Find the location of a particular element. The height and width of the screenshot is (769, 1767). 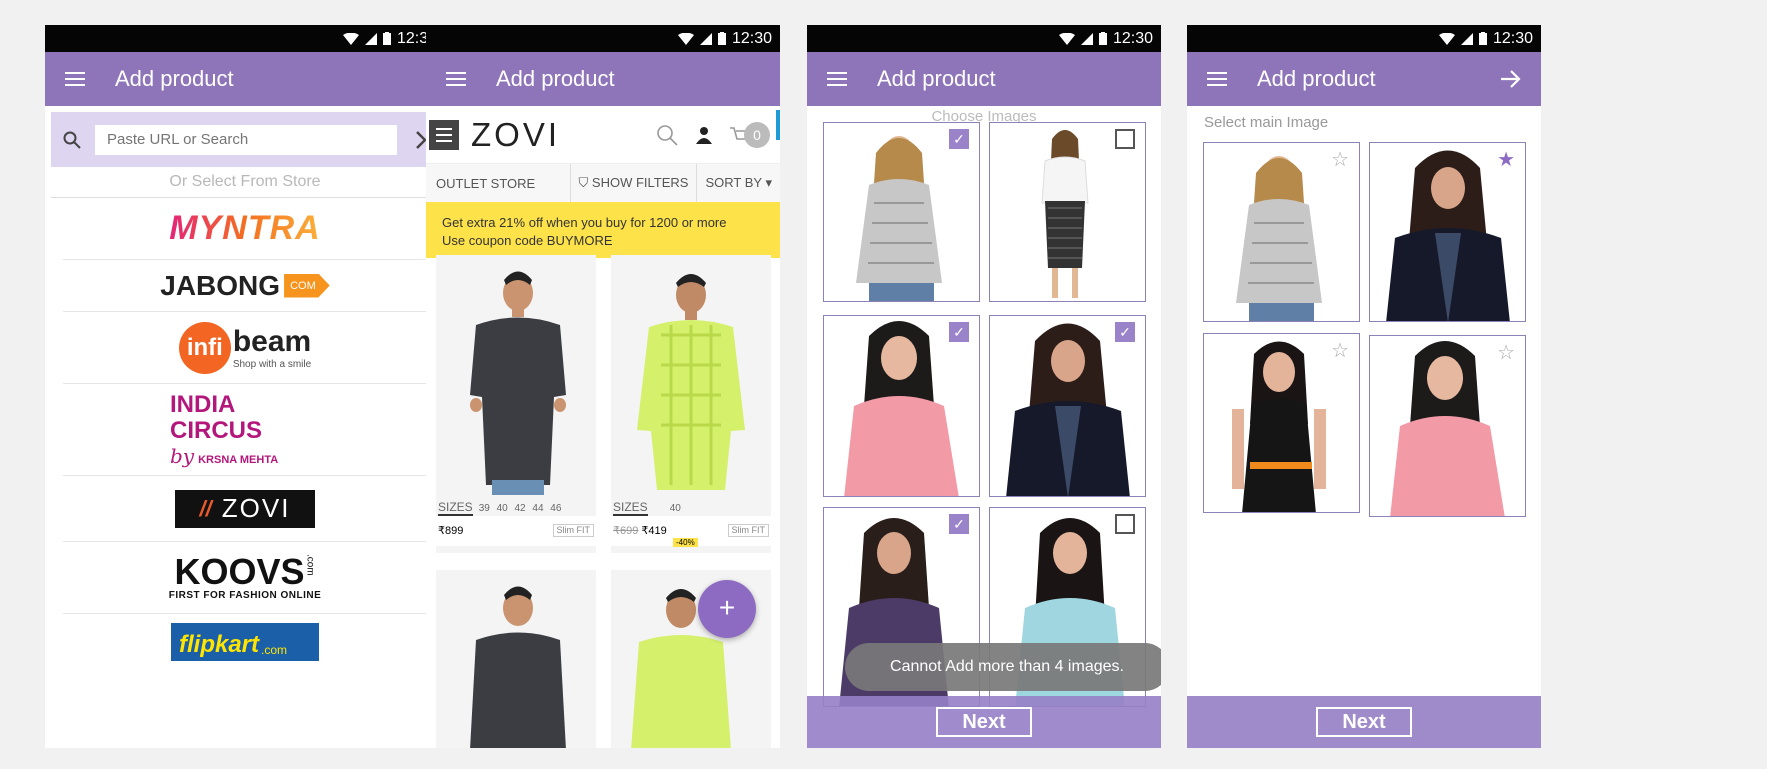

store-flipkart: flipkart .com is located at coordinates (245, 642).